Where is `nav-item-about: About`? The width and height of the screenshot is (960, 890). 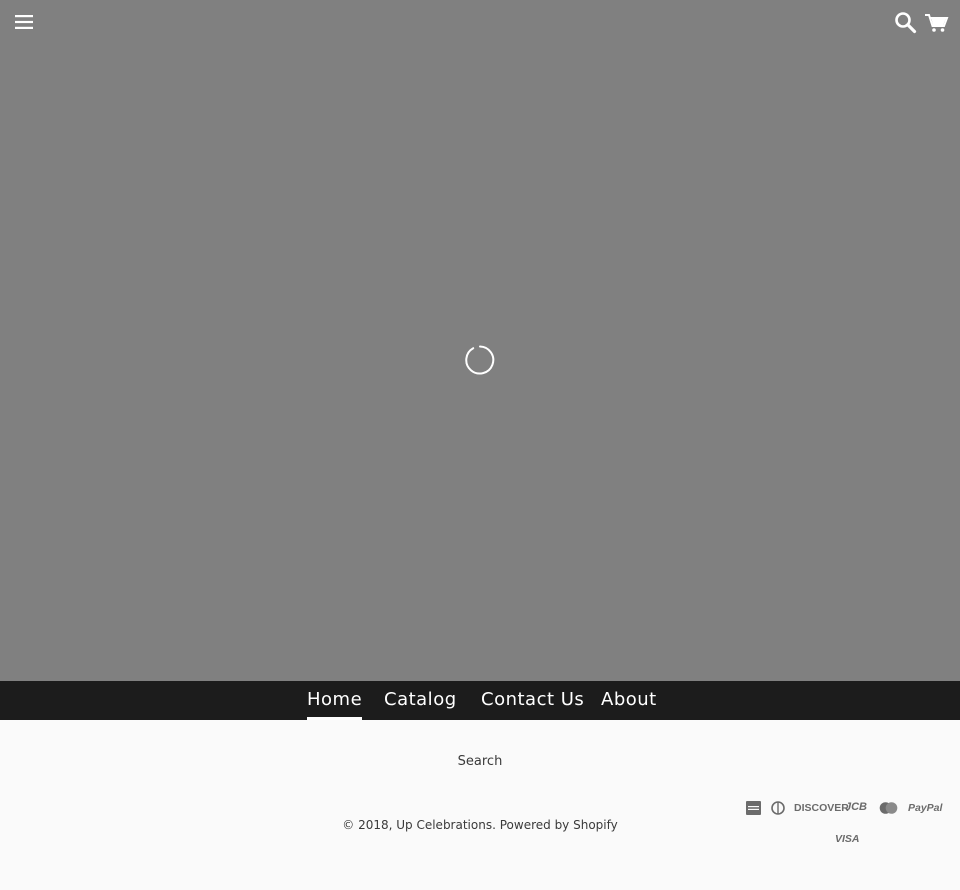 nav-item-about: About is located at coordinates (629, 700).